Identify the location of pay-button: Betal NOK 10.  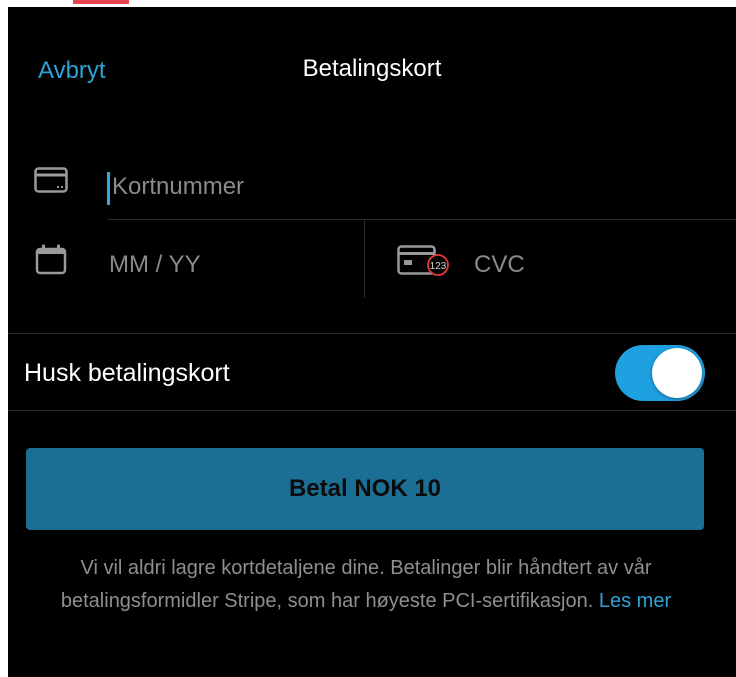
(365, 489).